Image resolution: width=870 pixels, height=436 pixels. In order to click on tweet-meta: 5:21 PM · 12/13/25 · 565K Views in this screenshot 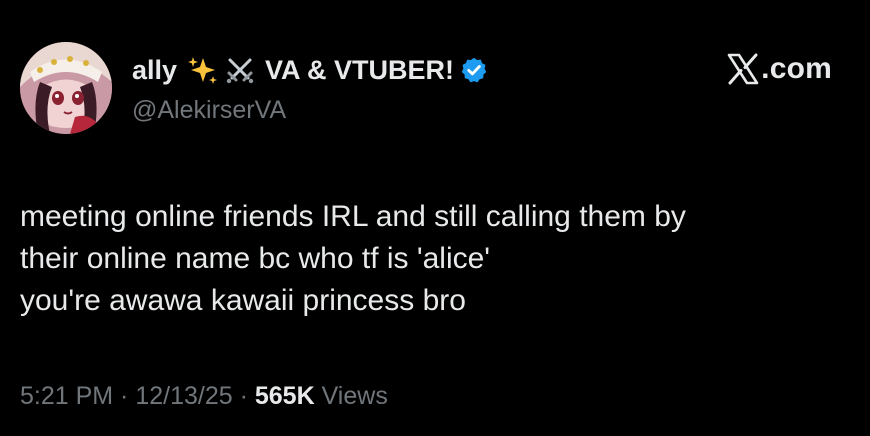, I will do `click(204, 396)`.